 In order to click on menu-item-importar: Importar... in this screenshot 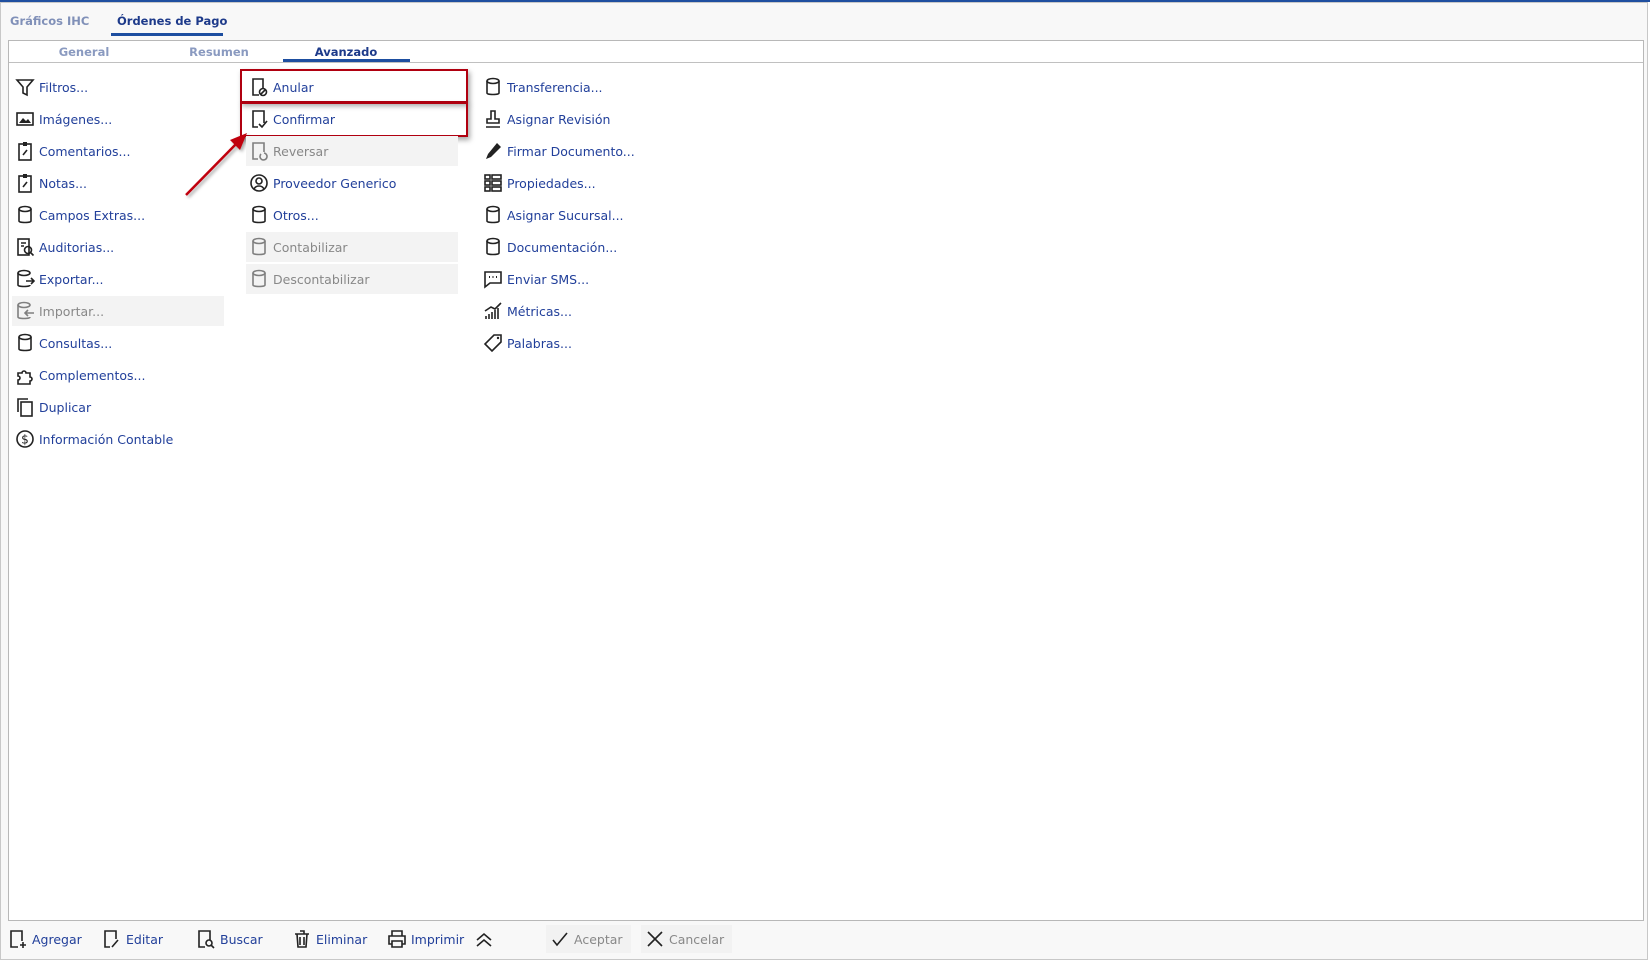, I will do `click(118, 311)`.